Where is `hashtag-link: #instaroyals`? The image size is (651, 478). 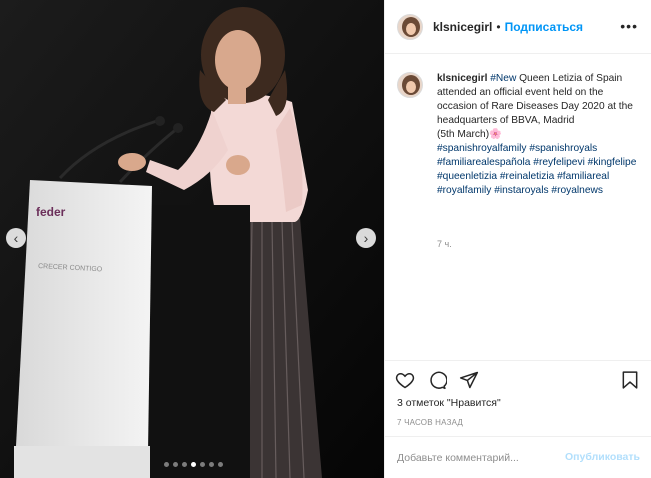 hashtag-link: #instaroyals is located at coordinates (521, 190).